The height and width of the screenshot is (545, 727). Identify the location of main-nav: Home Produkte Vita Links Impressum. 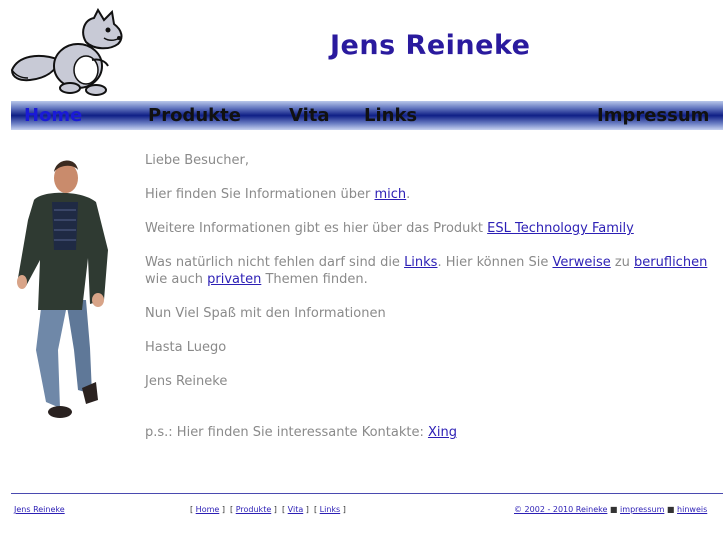
(367, 115).